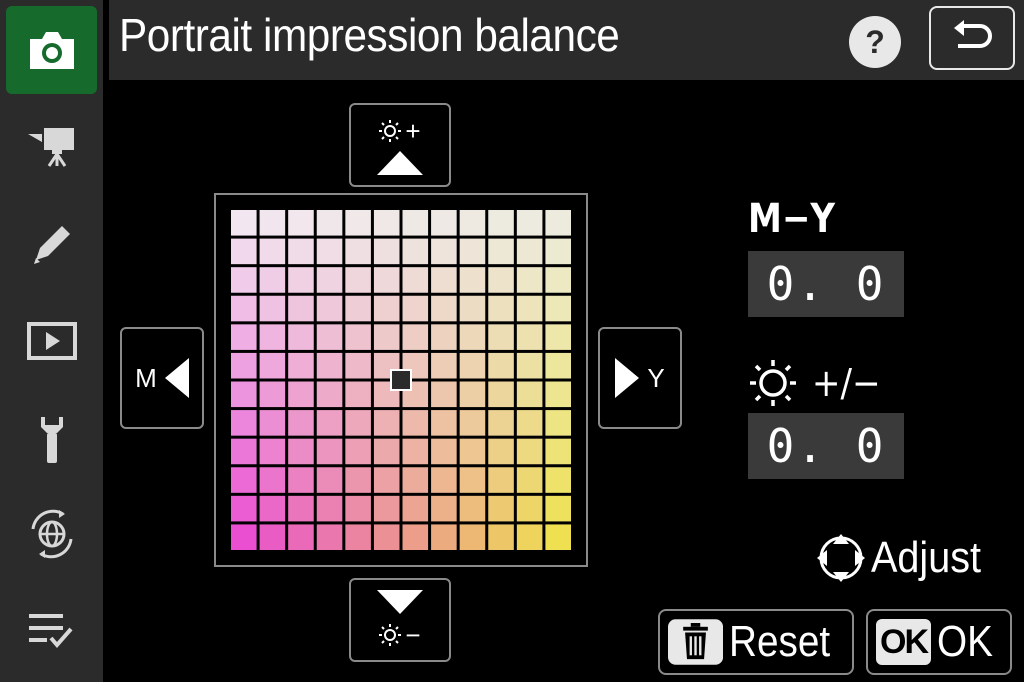 The width and height of the screenshot is (1024, 682). Describe the element at coordinates (756, 642) in the screenshot. I see `reset-button: Reset` at that location.